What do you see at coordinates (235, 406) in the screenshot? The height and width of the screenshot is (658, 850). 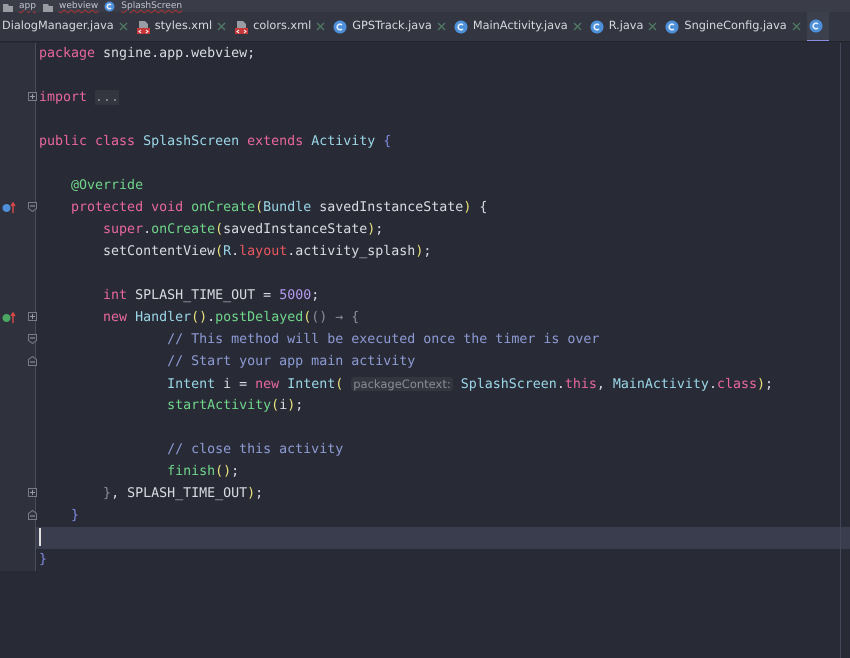 I see `code-line: startActivity(i);` at bounding box center [235, 406].